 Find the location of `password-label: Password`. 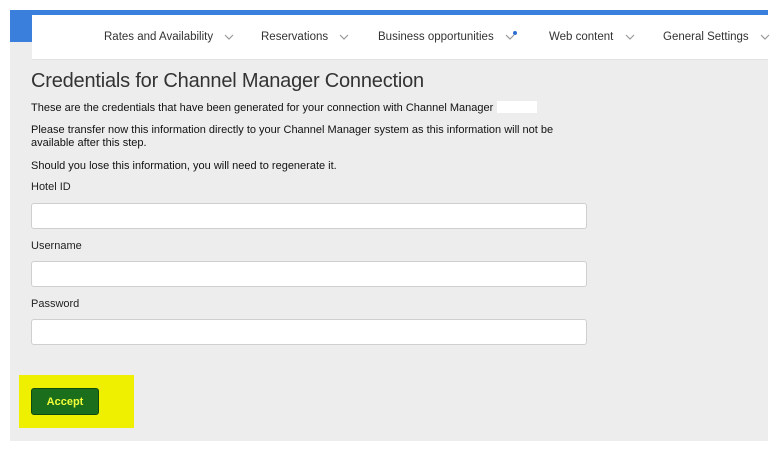

password-label: Password is located at coordinates (55, 304).